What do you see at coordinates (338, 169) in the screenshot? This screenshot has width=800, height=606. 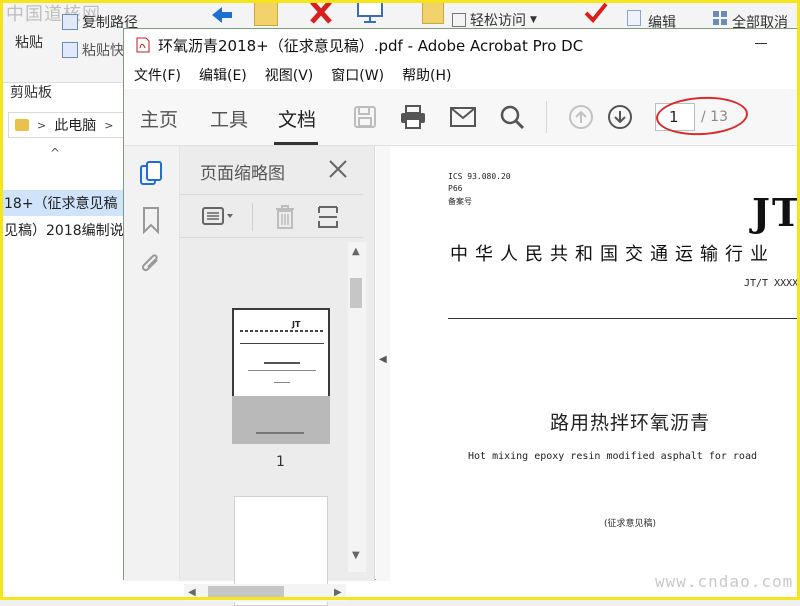 I see `close-icon` at bounding box center [338, 169].